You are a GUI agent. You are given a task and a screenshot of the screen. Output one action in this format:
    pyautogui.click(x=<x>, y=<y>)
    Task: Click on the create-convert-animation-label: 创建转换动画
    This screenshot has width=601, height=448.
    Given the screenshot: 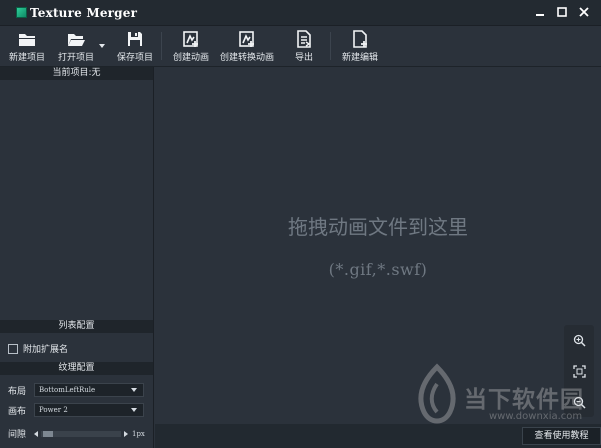 What is the action you would take?
    pyautogui.click(x=246, y=58)
    